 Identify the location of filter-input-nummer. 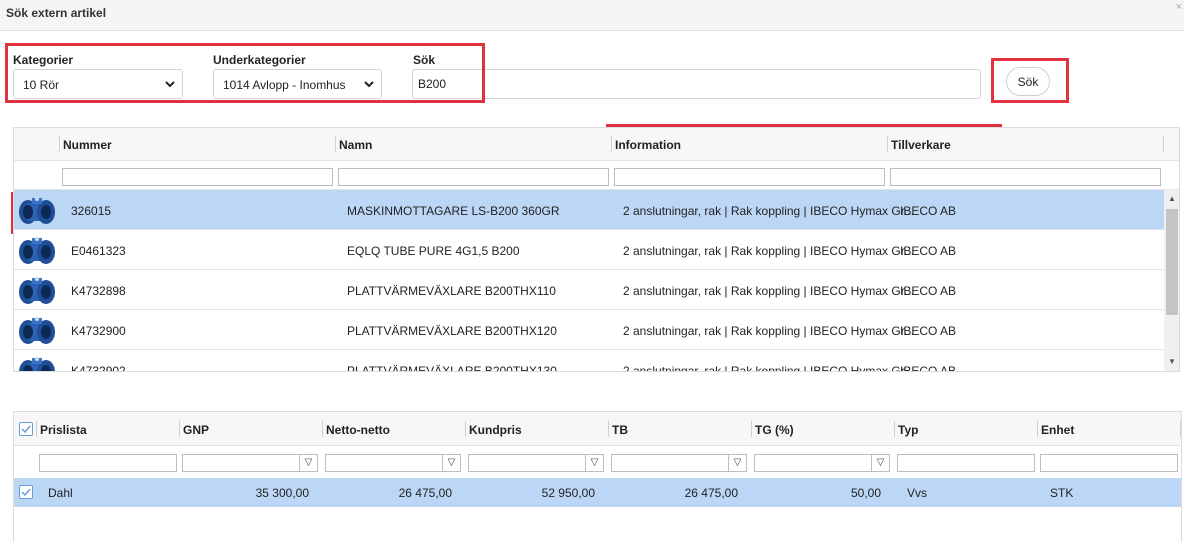
(197, 177).